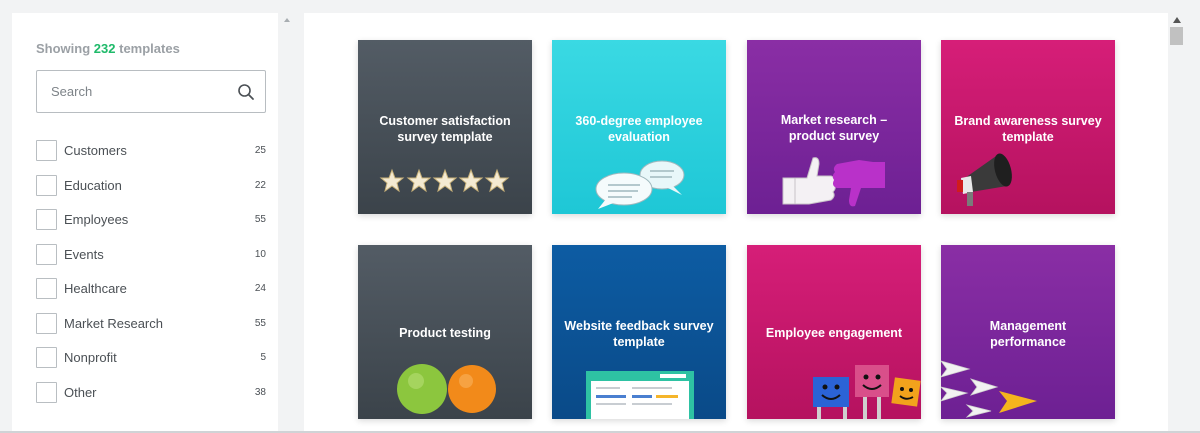  I want to click on template-title: Market research – product survey, so click(834, 128).